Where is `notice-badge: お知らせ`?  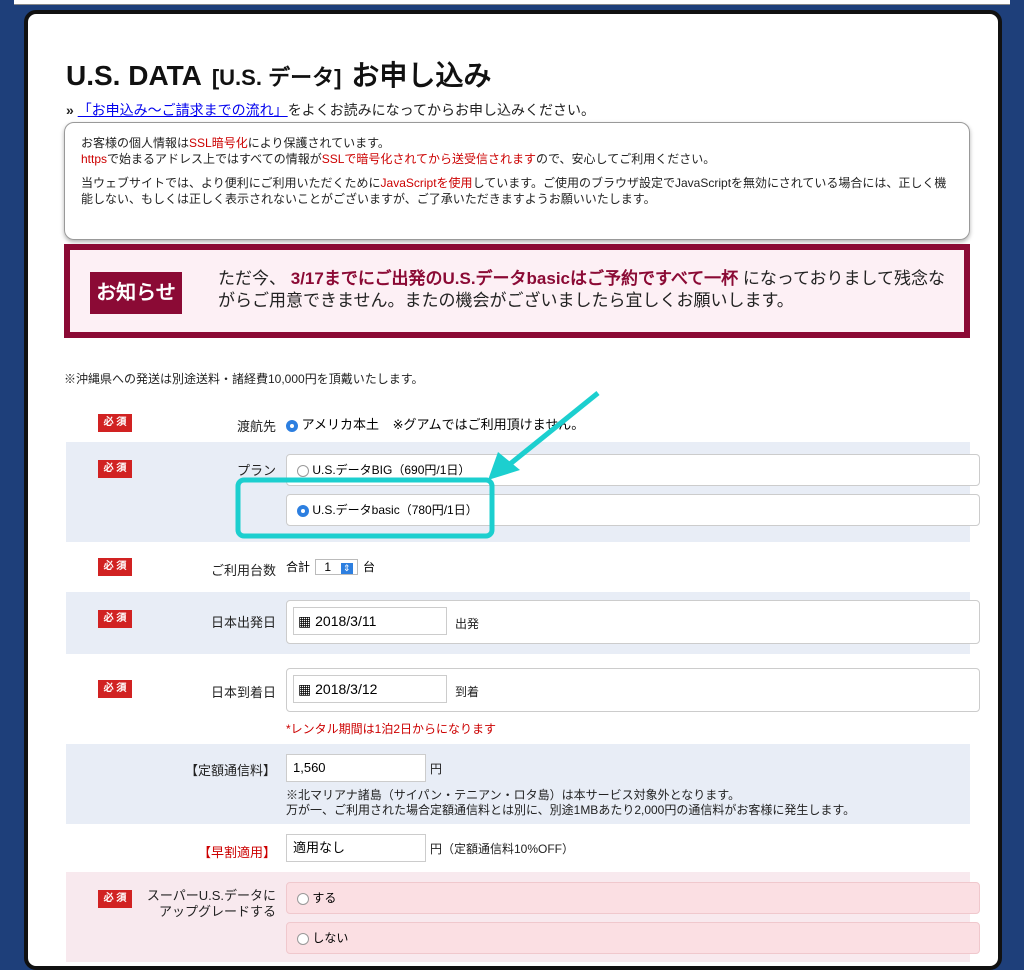
notice-badge: お知らせ is located at coordinates (136, 293).